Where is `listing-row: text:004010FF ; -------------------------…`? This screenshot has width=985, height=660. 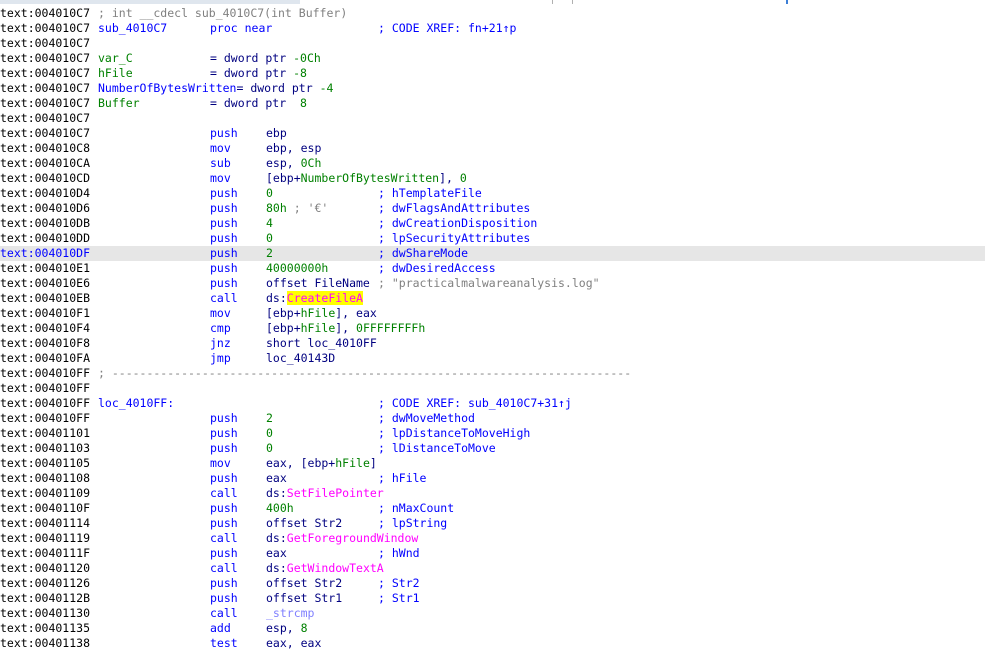 listing-row: text:004010FF ; -------------------------… is located at coordinates (492, 373).